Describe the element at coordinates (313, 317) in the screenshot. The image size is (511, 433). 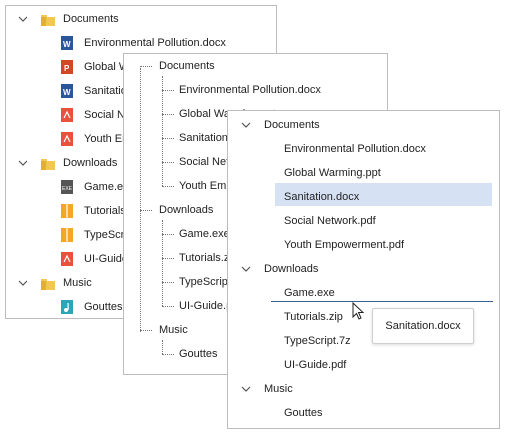
I see `tree-node-label: Tutorials.zip` at that location.